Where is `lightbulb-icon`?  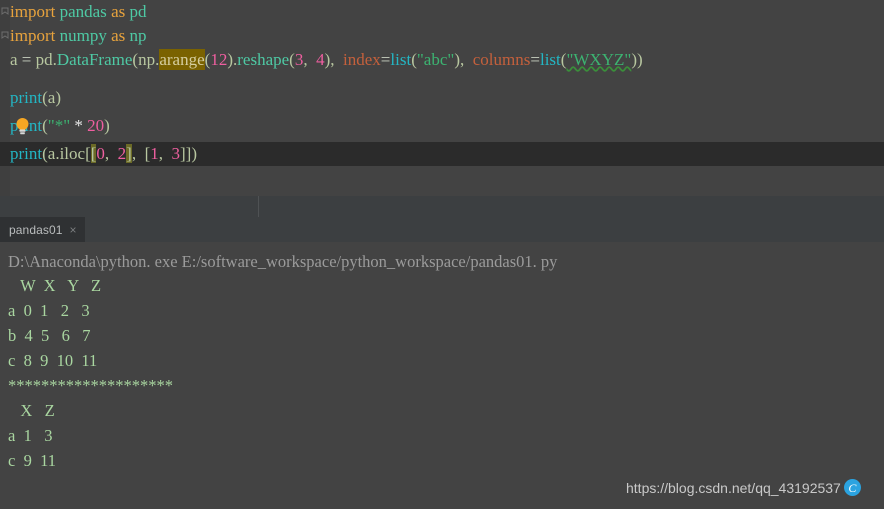
lightbulb-icon is located at coordinates (22, 126).